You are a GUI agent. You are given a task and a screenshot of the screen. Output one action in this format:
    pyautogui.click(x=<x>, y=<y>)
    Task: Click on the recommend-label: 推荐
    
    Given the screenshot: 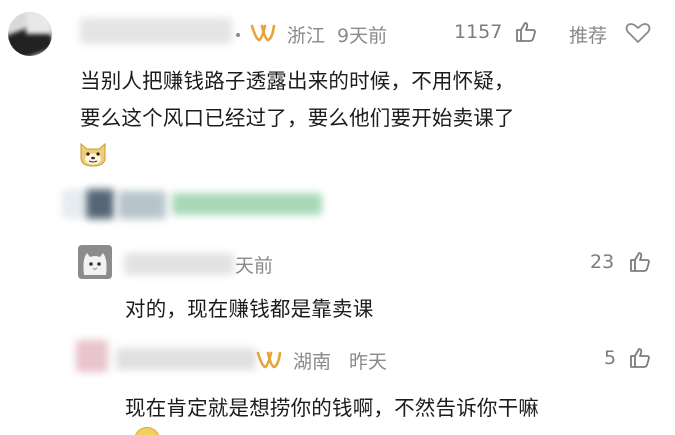 What is the action you would take?
    pyautogui.click(x=588, y=34)
    